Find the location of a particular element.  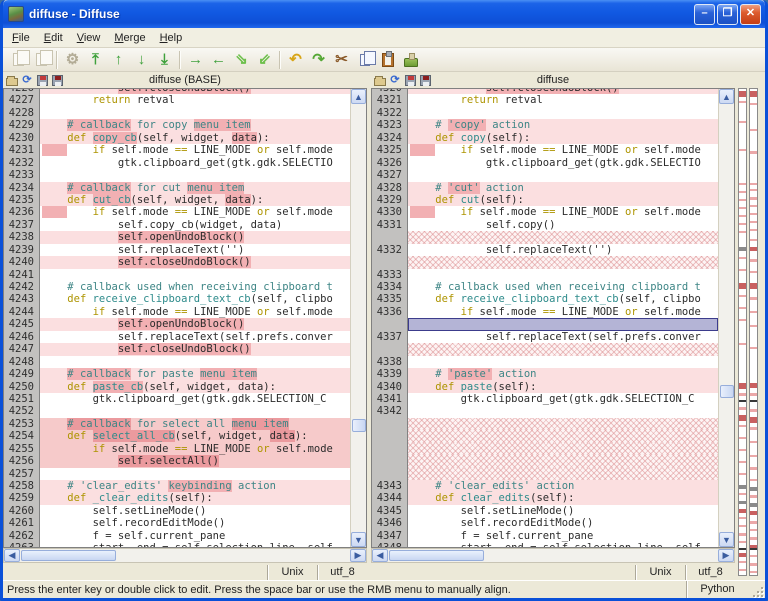

code-line: 4347 f = self.current_pane is located at coordinates (545, 536).